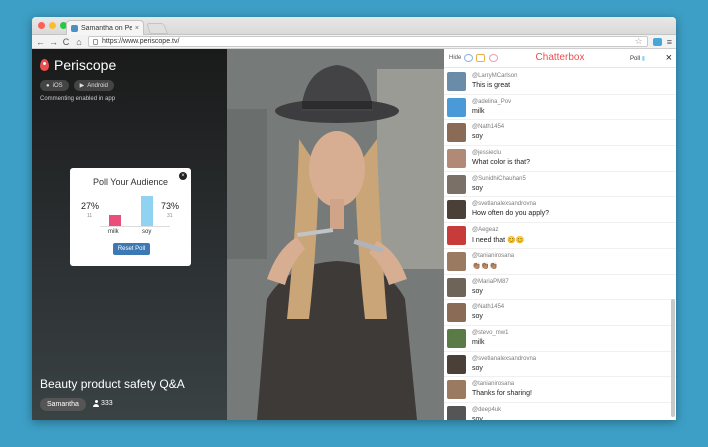 The height and width of the screenshot is (447, 708). What do you see at coordinates (639, 41) in the screenshot?
I see `bookmark-star-icon: ☆` at bounding box center [639, 41].